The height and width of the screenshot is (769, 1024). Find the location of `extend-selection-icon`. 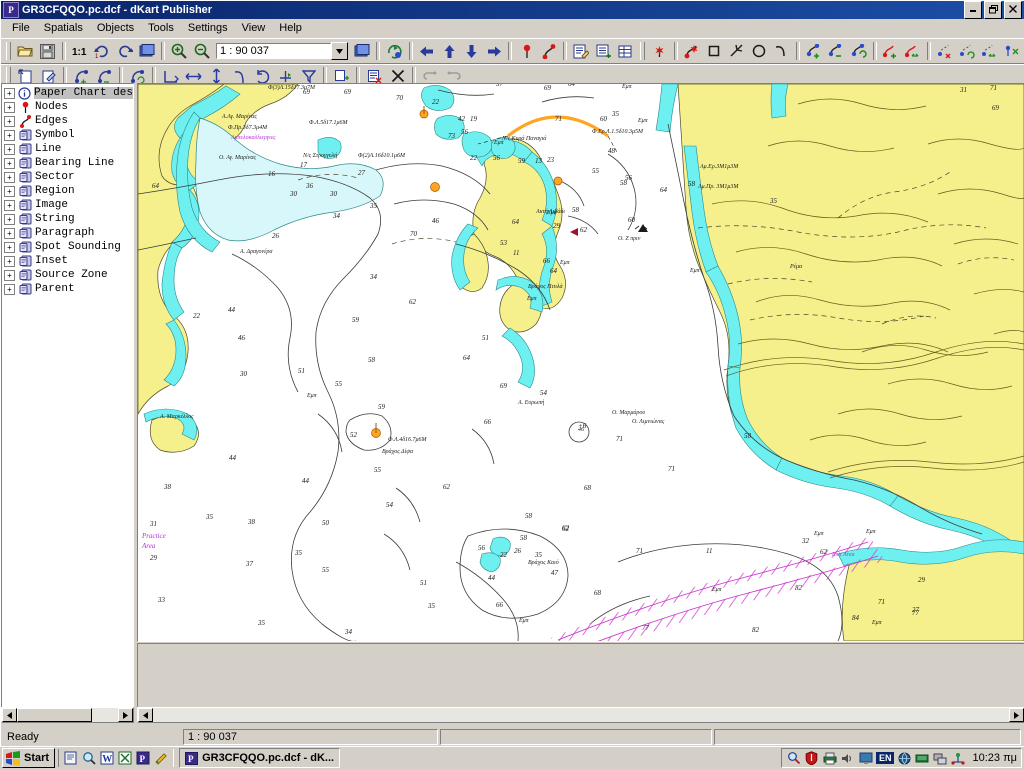

extend-selection-icon is located at coordinates (990, 51).